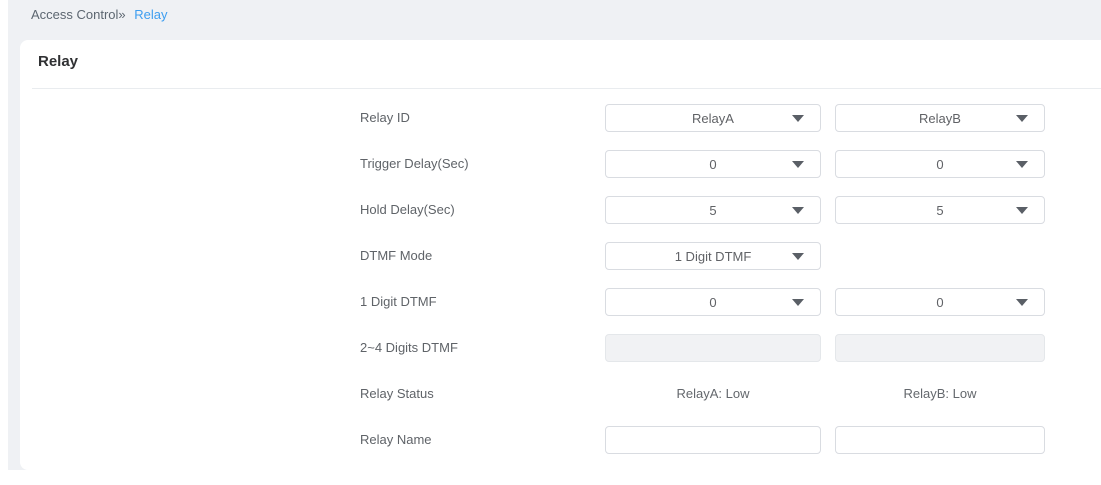 The width and height of the screenshot is (1101, 485). What do you see at coordinates (396, 439) in the screenshot?
I see `relay-name-label: Relay Name` at bounding box center [396, 439].